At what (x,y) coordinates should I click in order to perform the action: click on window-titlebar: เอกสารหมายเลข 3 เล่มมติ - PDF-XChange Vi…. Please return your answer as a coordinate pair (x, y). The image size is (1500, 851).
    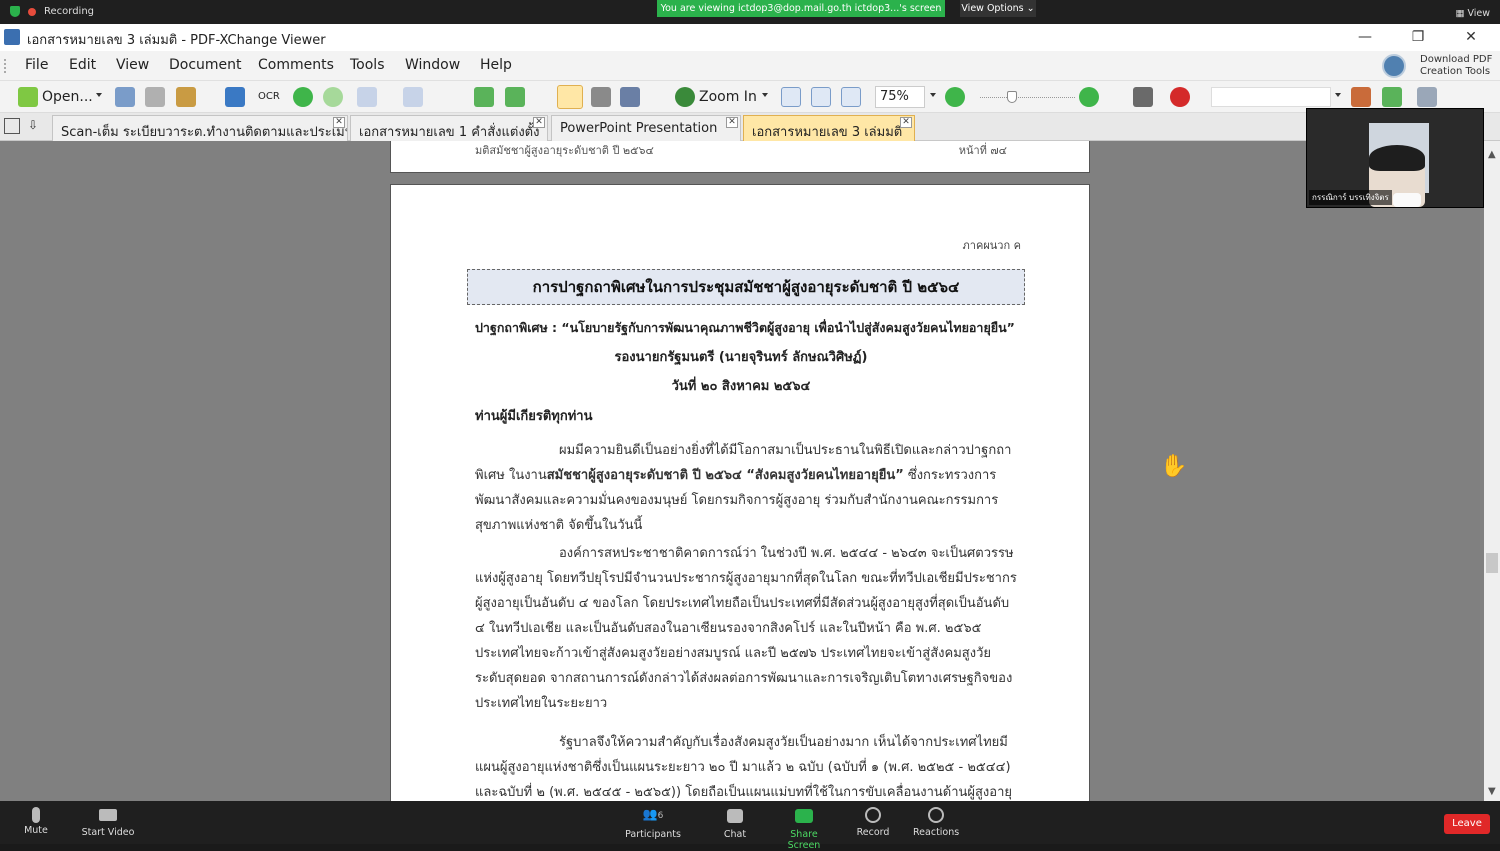
    Looking at the image, I should click on (750, 37).